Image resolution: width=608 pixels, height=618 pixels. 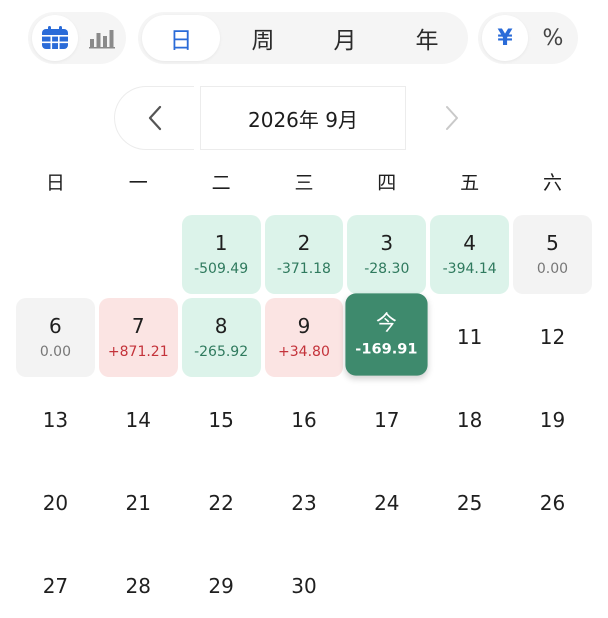 What do you see at coordinates (102, 38) in the screenshot?
I see `chart-view-button` at bounding box center [102, 38].